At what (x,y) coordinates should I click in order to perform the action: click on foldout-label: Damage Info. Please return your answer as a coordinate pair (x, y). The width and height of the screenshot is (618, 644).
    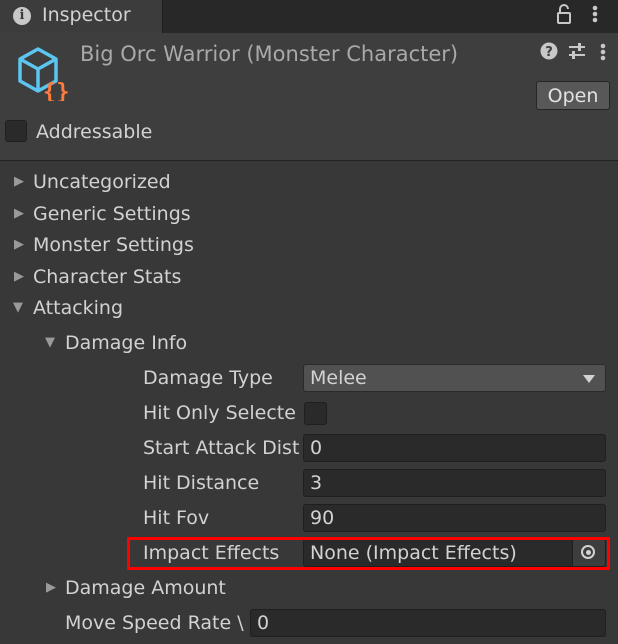
    Looking at the image, I should click on (126, 343).